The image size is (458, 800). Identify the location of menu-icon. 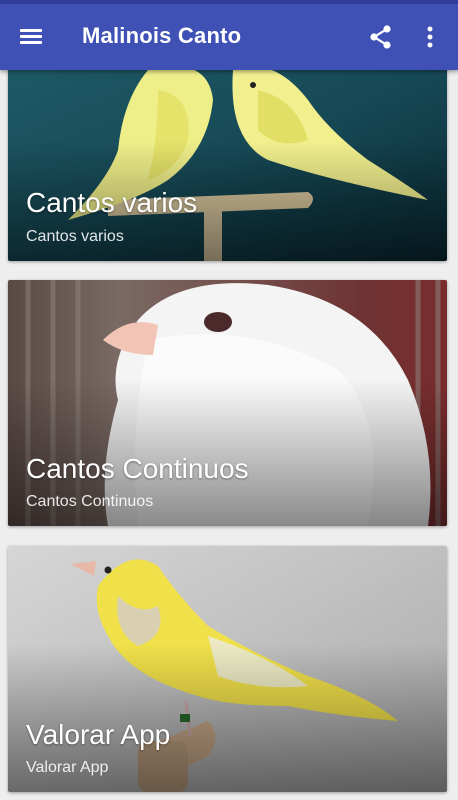
(31, 37).